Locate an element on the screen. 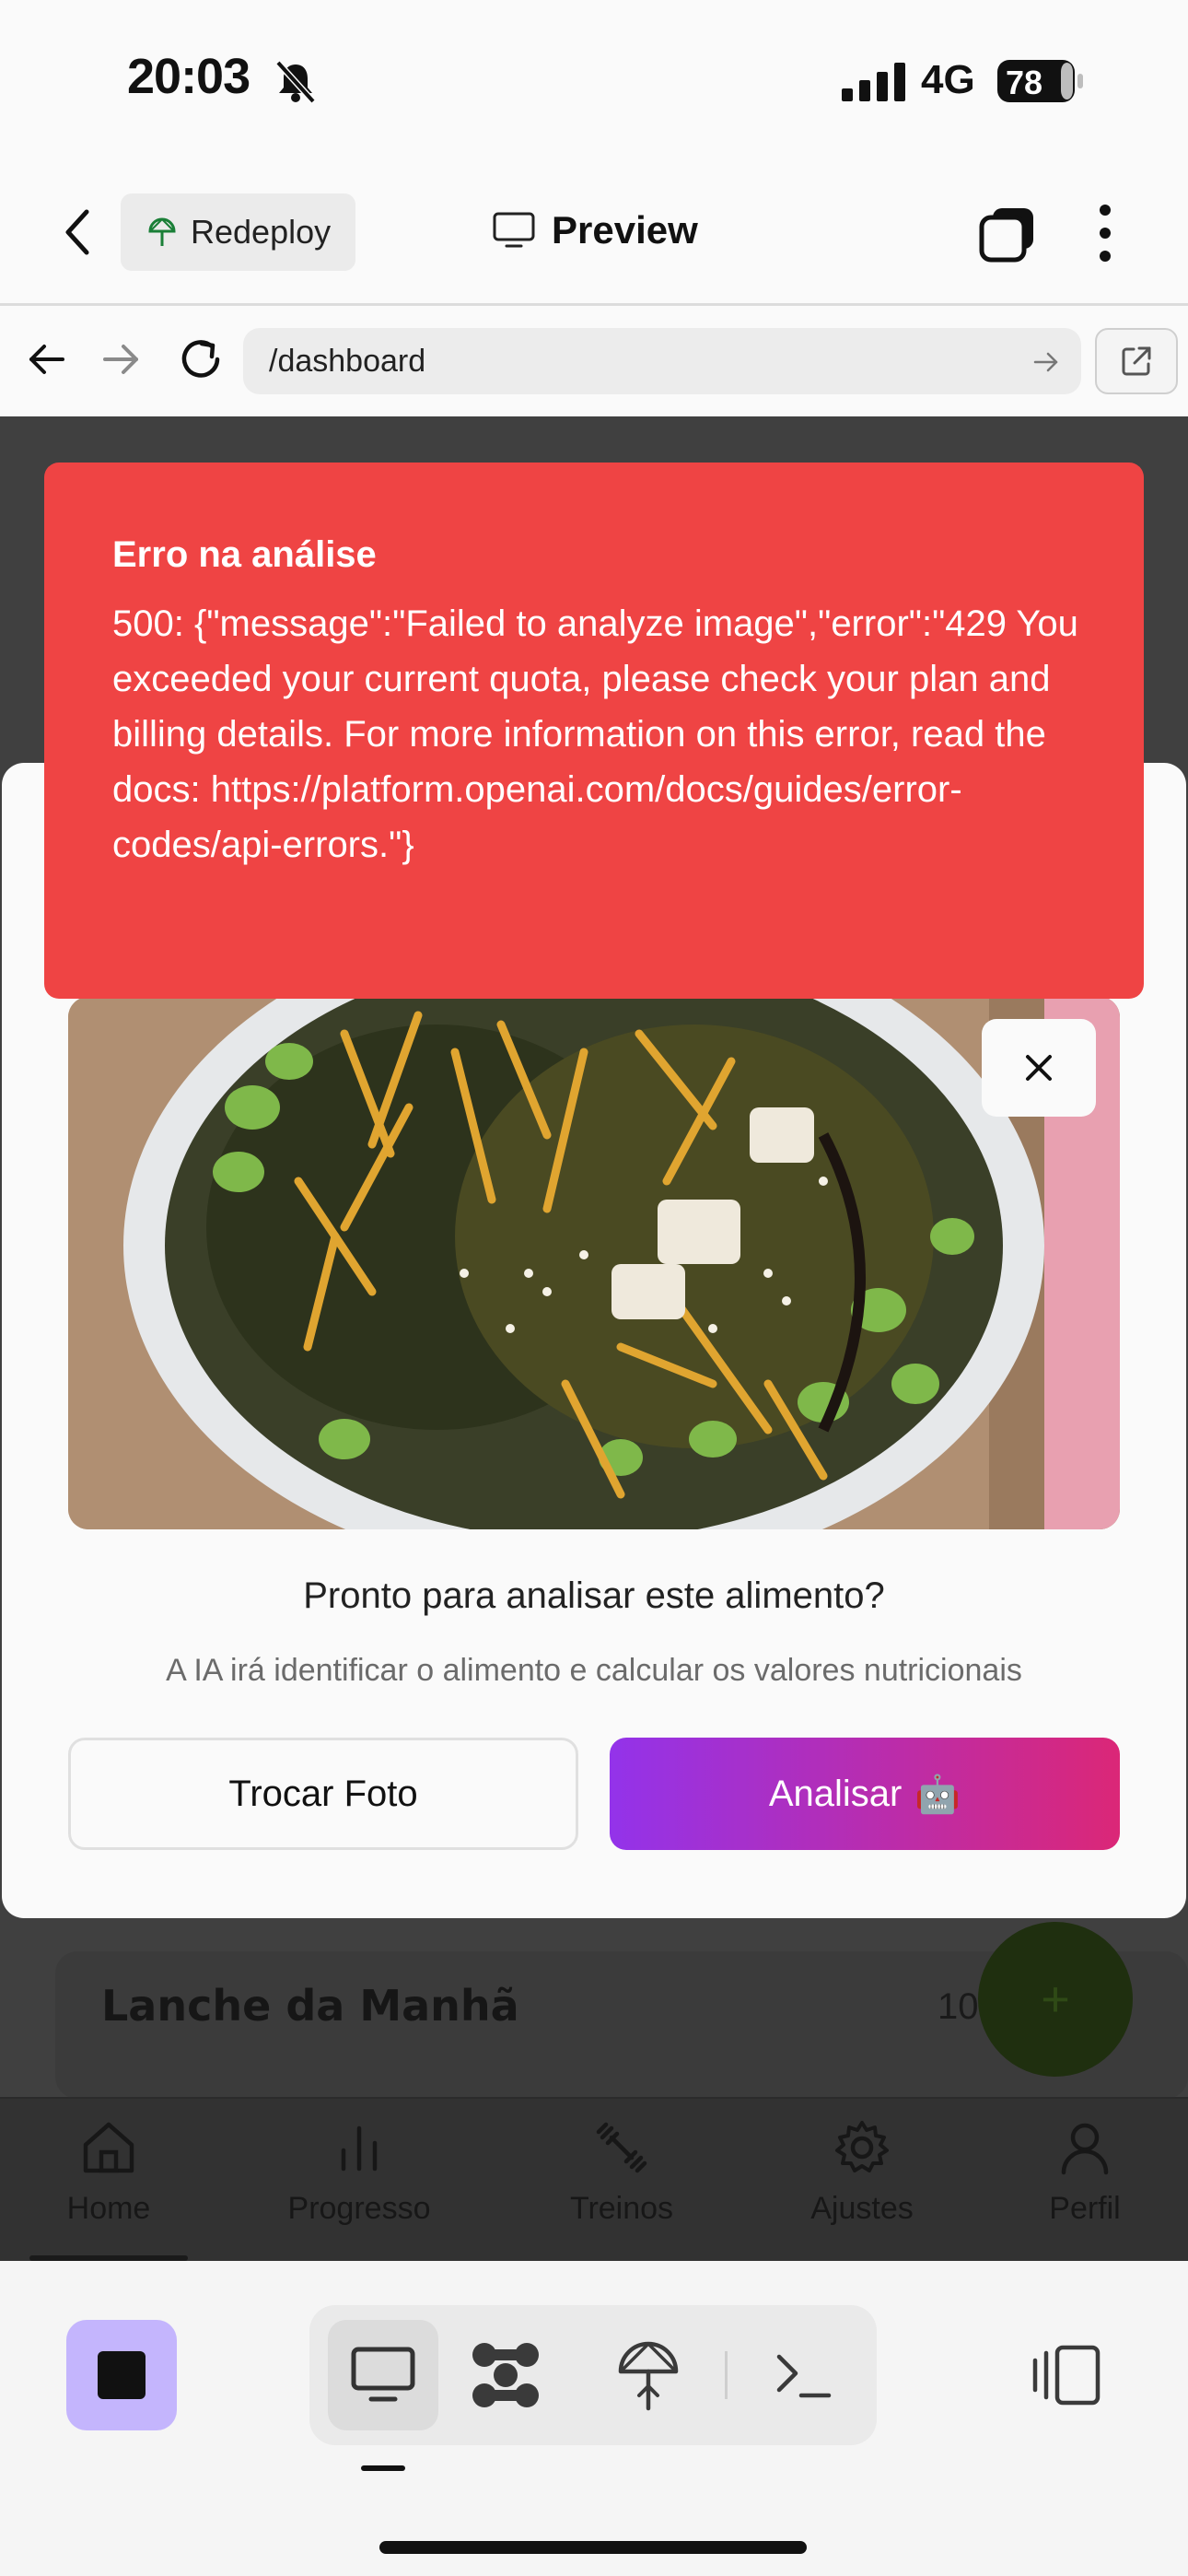 The height and width of the screenshot is (2576, 1188). user-icon is located at coordinates (1085, 2149).